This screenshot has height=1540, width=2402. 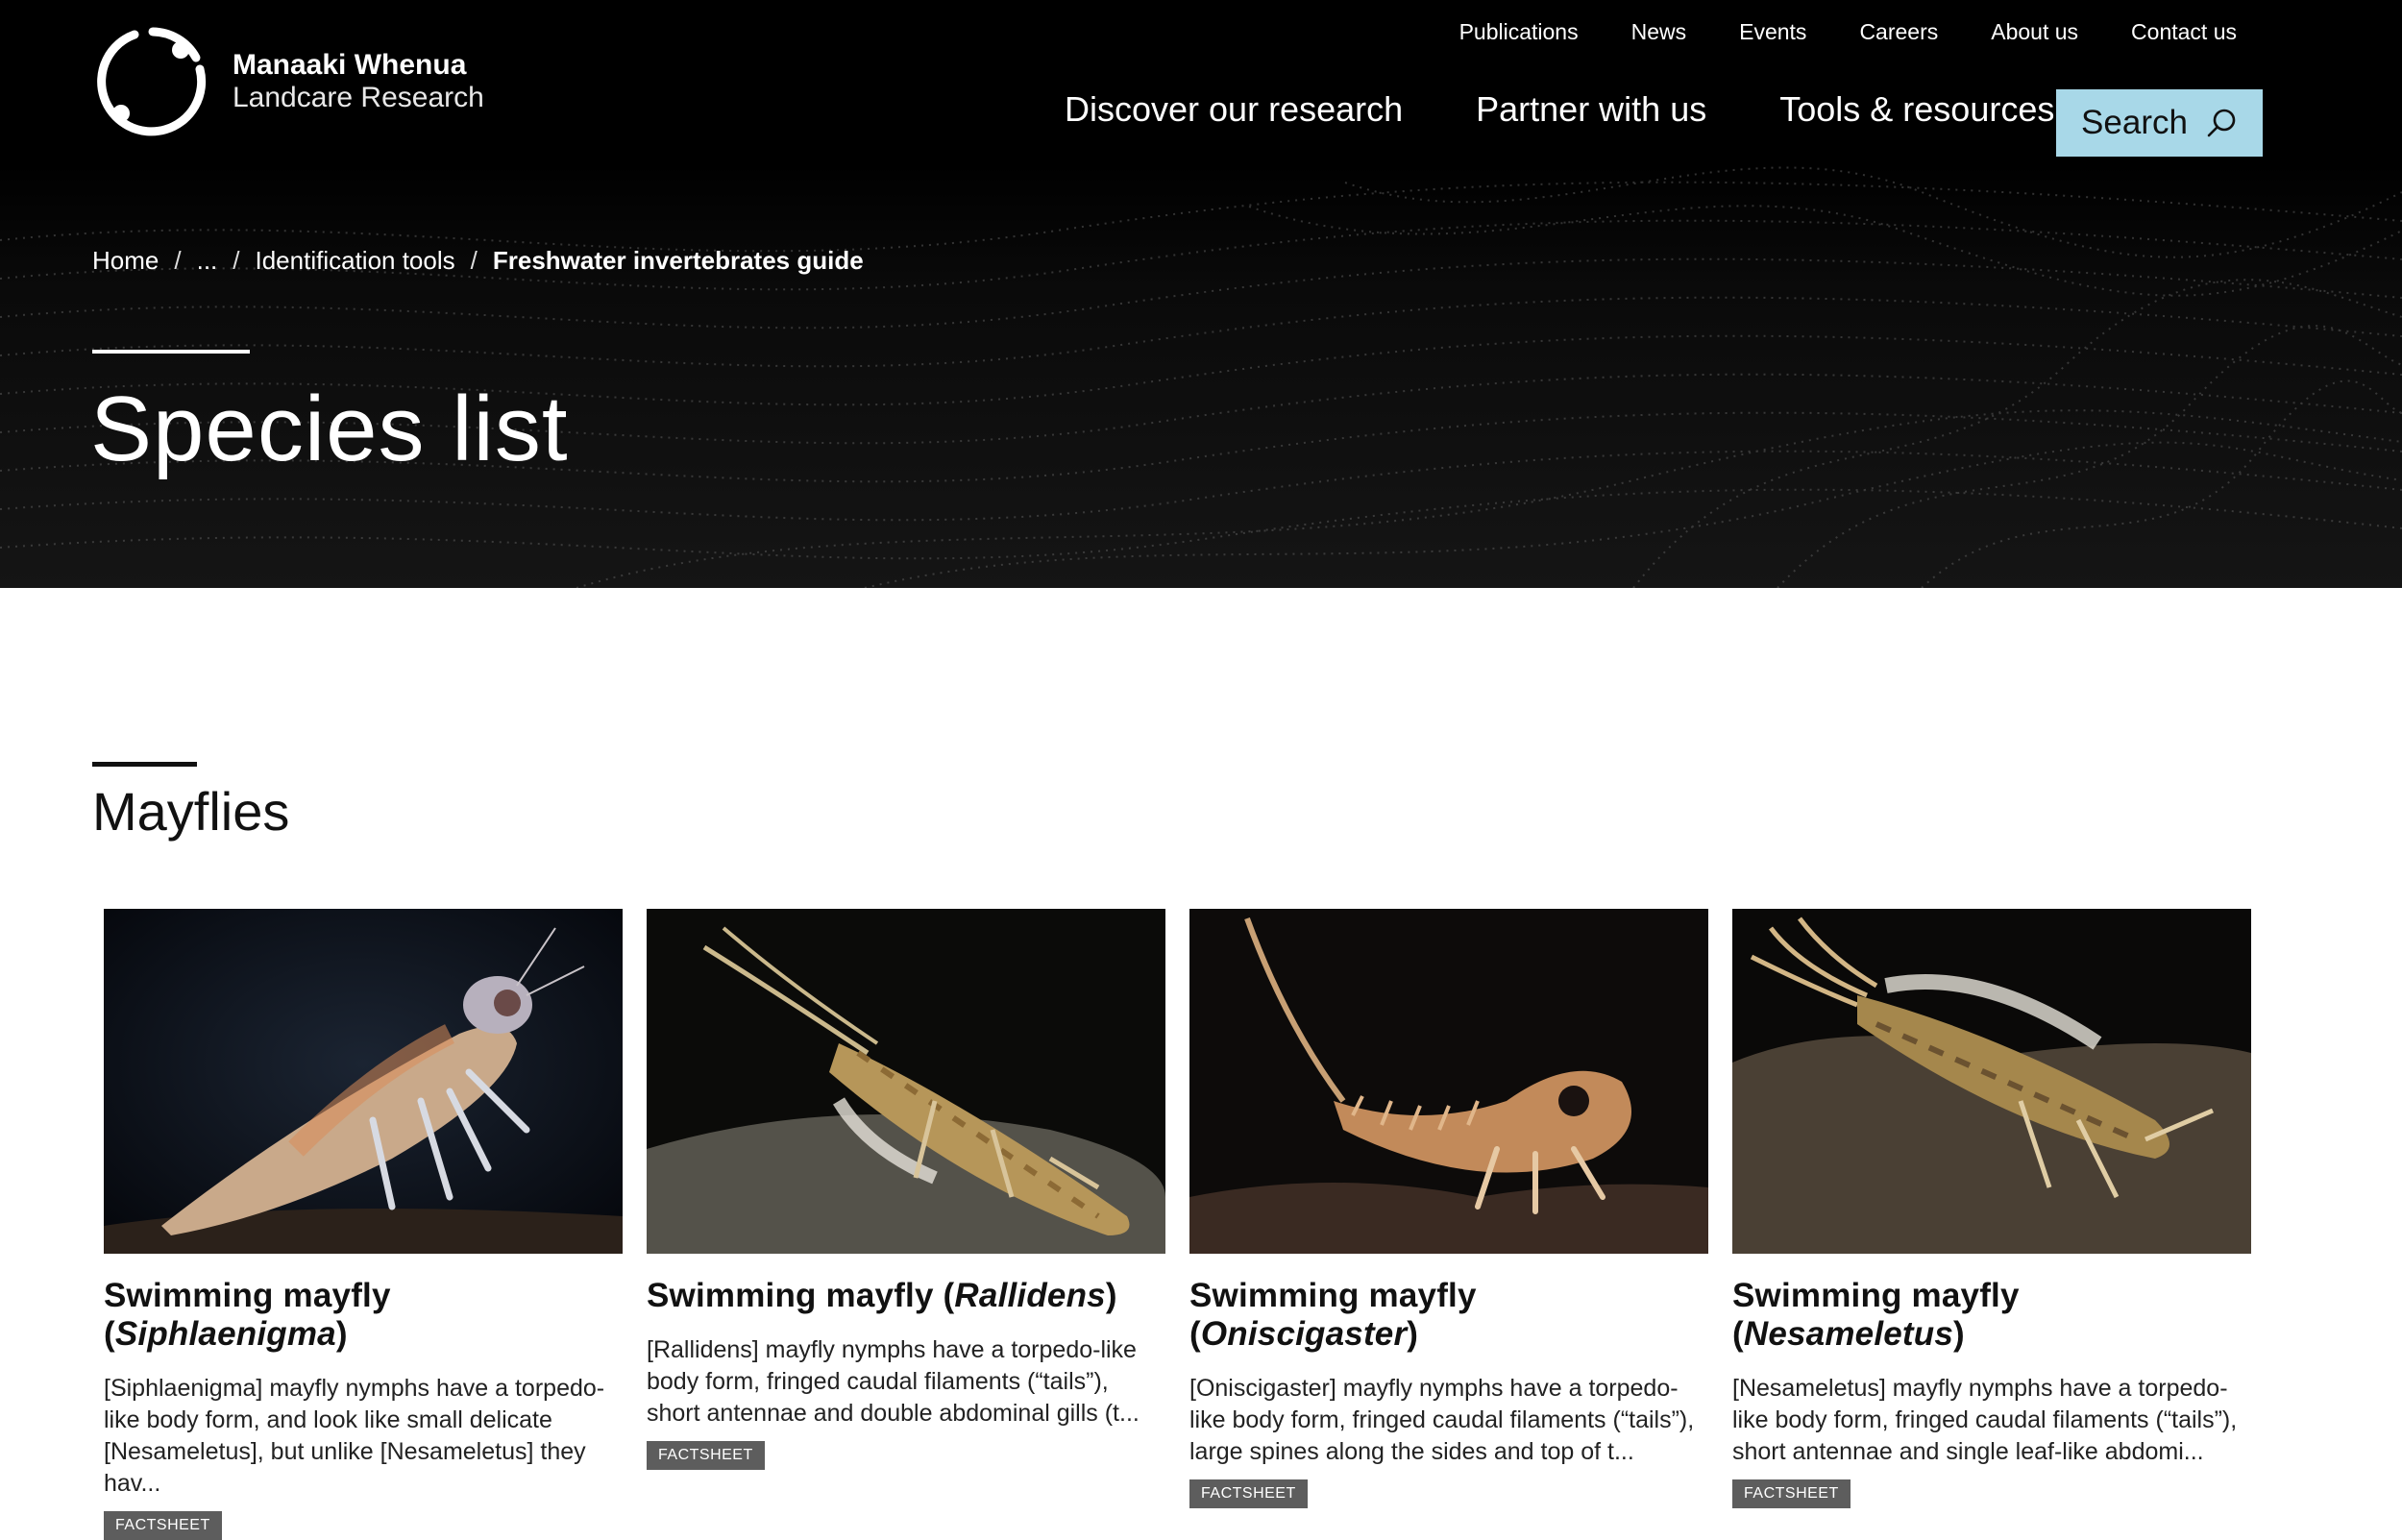 What do you see at coordinates (144, 765) in the screenshot?
I see `section-rule` at bounding box center [144, 765].